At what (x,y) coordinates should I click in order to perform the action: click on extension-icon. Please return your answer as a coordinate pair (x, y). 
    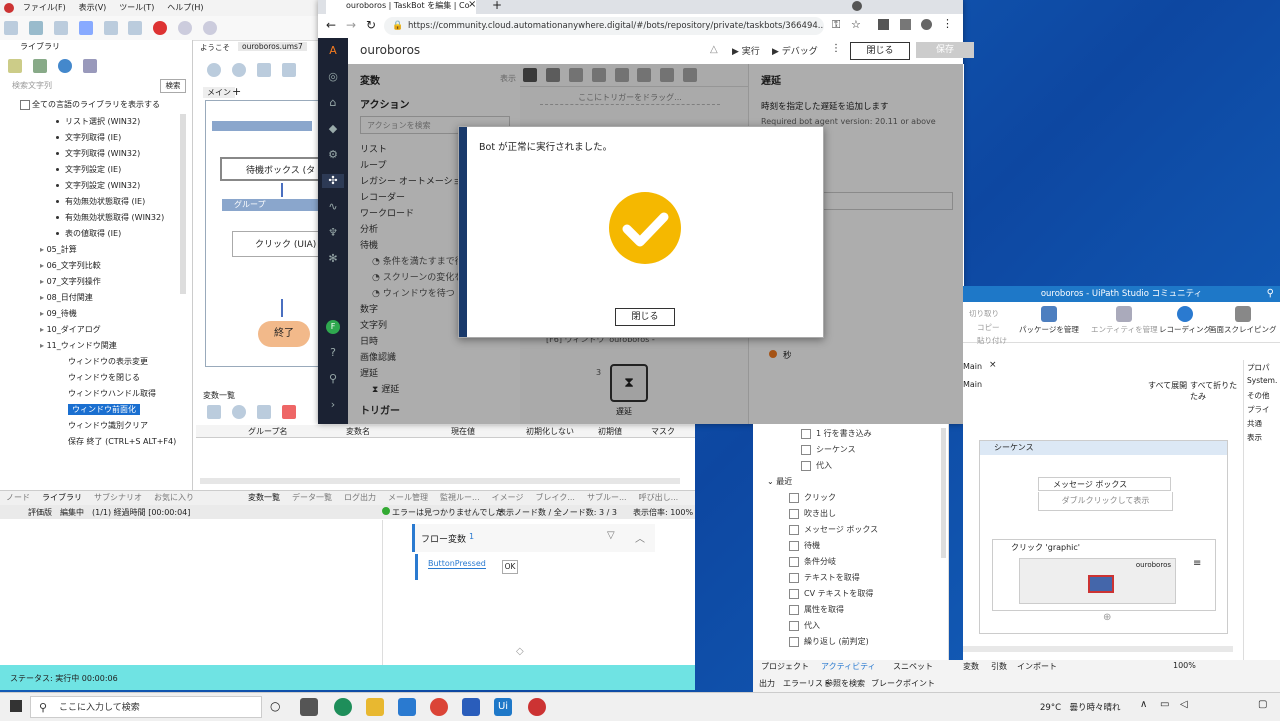
    Looking at the image, I should click on (883, 24).